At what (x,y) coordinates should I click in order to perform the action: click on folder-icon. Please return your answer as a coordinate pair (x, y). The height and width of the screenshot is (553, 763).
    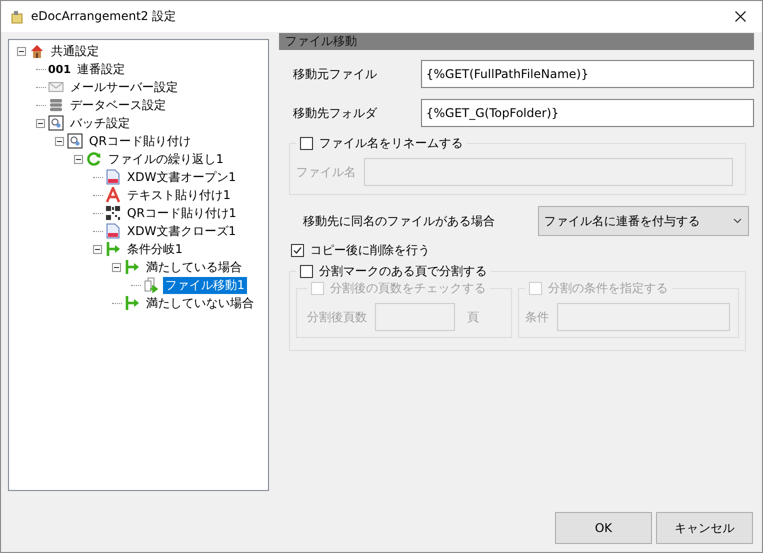
    Looking at the image, I should click on (17, 17).